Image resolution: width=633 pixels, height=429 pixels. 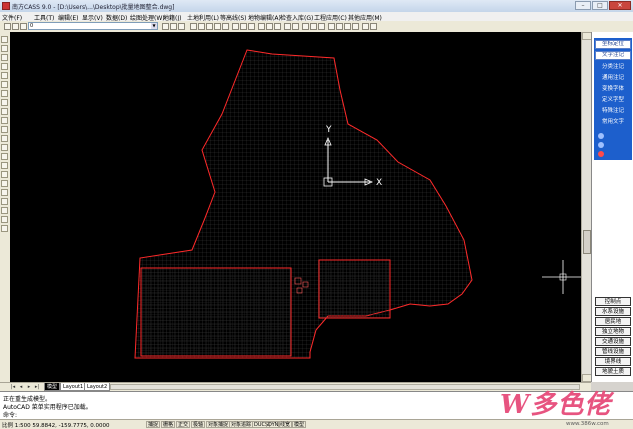 I want to click on extend-tool-icon, so click(x=4, y=210).